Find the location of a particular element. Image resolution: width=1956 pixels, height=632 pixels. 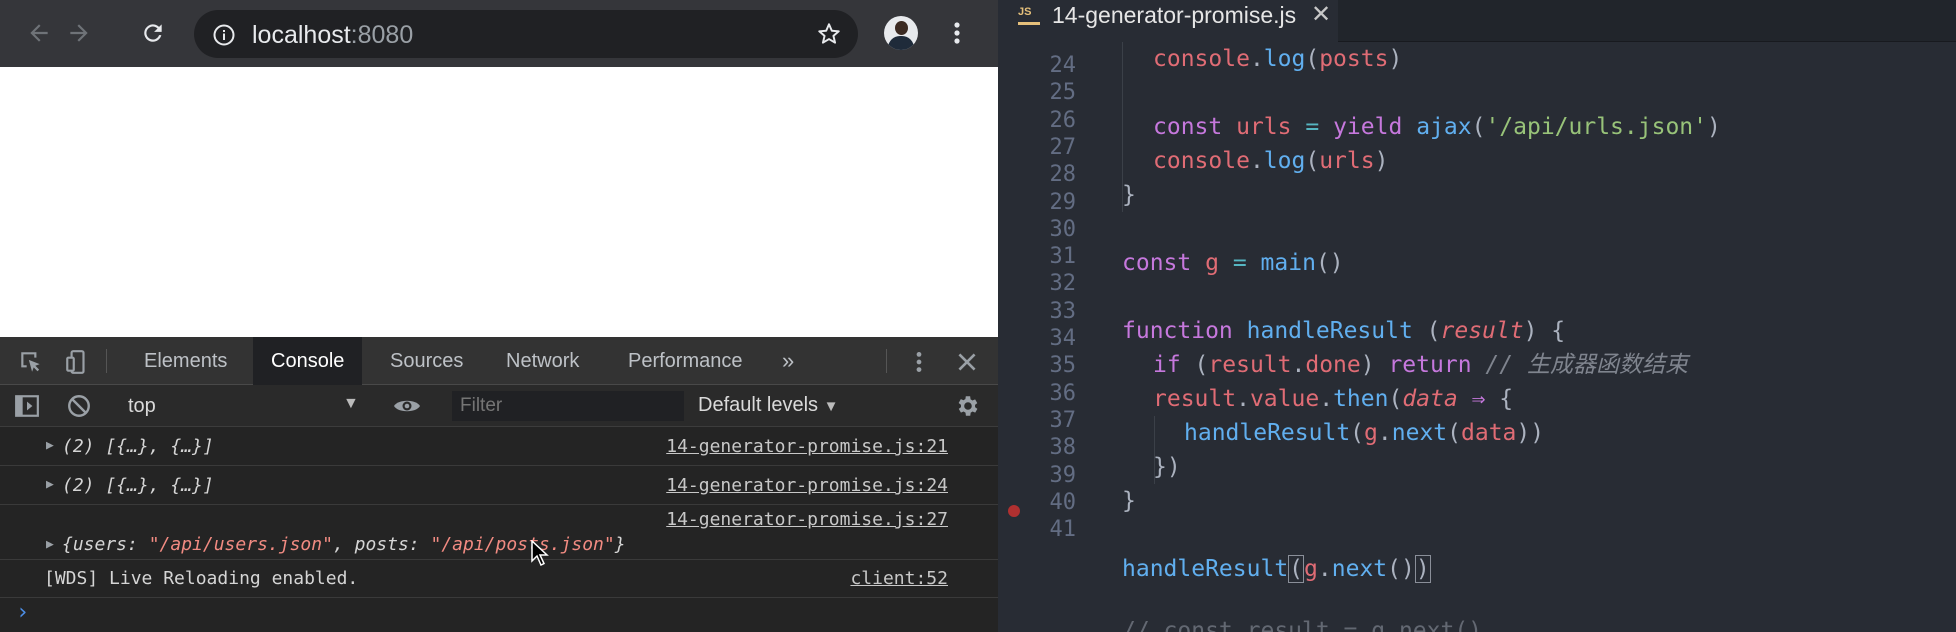

tab-network: Network is located at coordinates (542, 361).